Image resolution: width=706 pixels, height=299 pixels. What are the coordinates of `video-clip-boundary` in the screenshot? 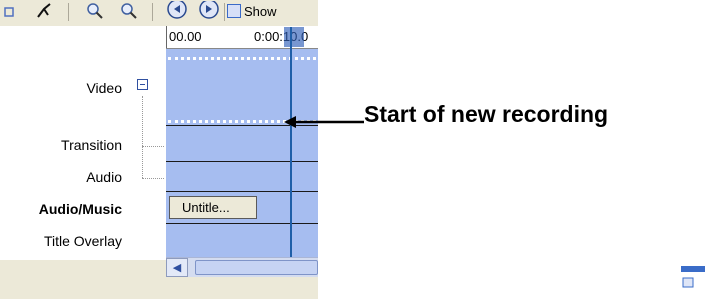 It's located at (242, 58).